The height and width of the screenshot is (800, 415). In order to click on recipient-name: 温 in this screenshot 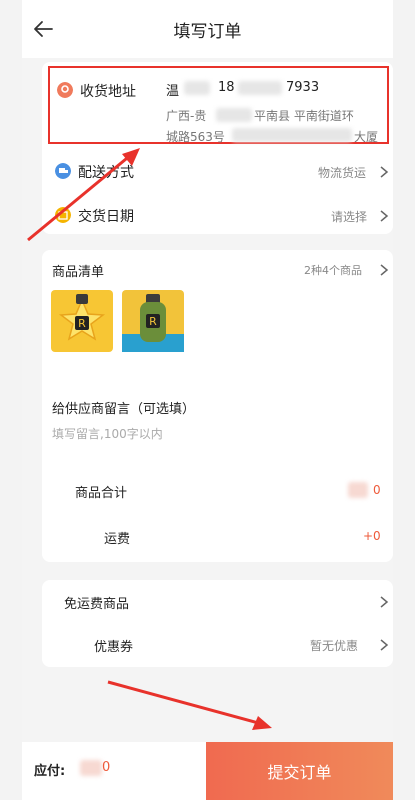, I will do `click(173, 91)`.